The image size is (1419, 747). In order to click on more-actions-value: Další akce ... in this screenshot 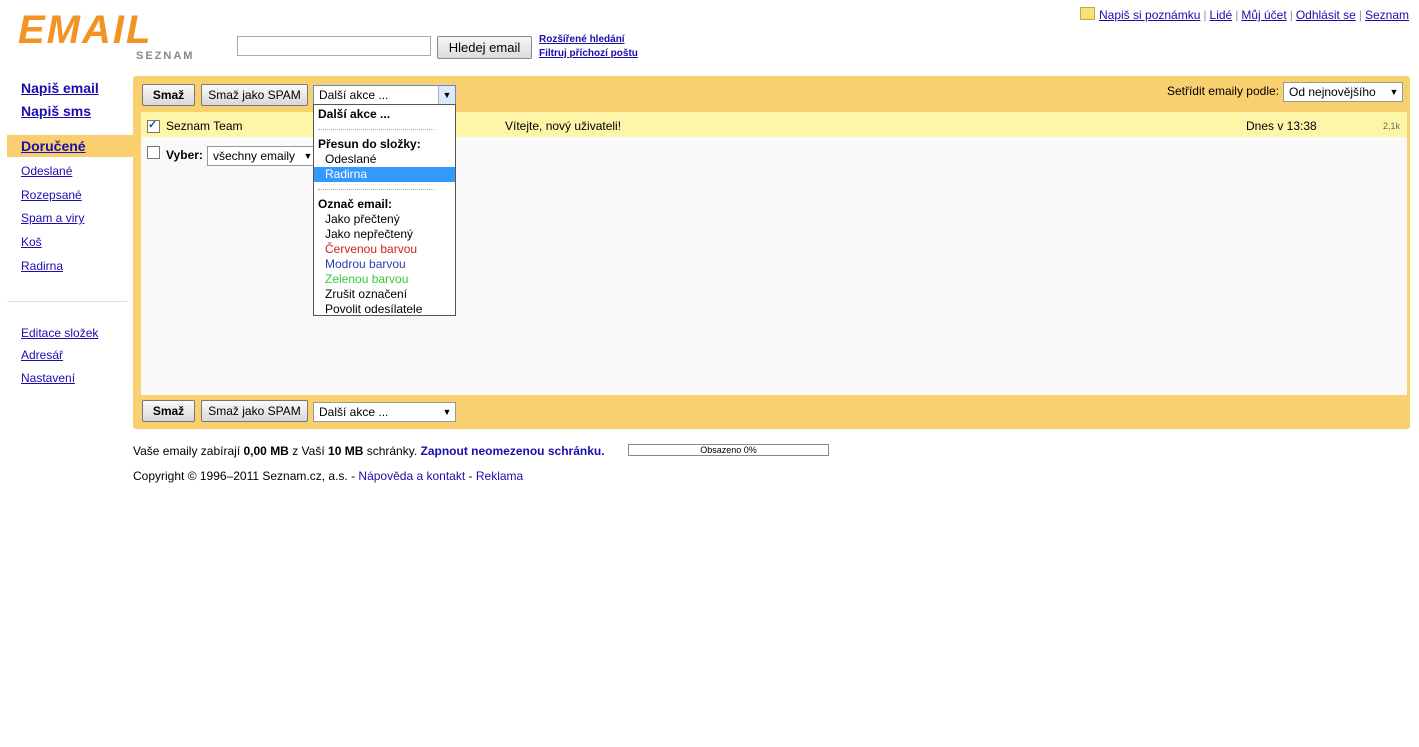, I will do `click(354, 95)`.